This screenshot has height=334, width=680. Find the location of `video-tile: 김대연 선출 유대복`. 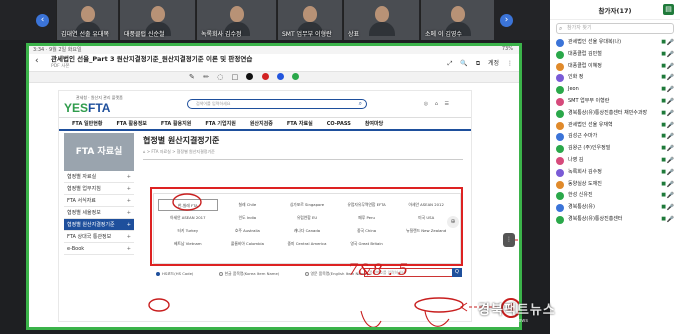

video-tile: 김대연 선출 유대복 is located at coordinates (87, 20).